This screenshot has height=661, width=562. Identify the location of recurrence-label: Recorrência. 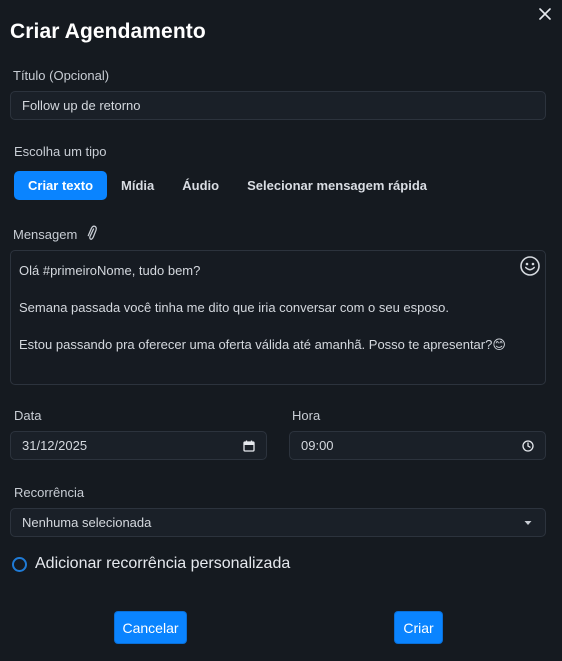
(49, 492).